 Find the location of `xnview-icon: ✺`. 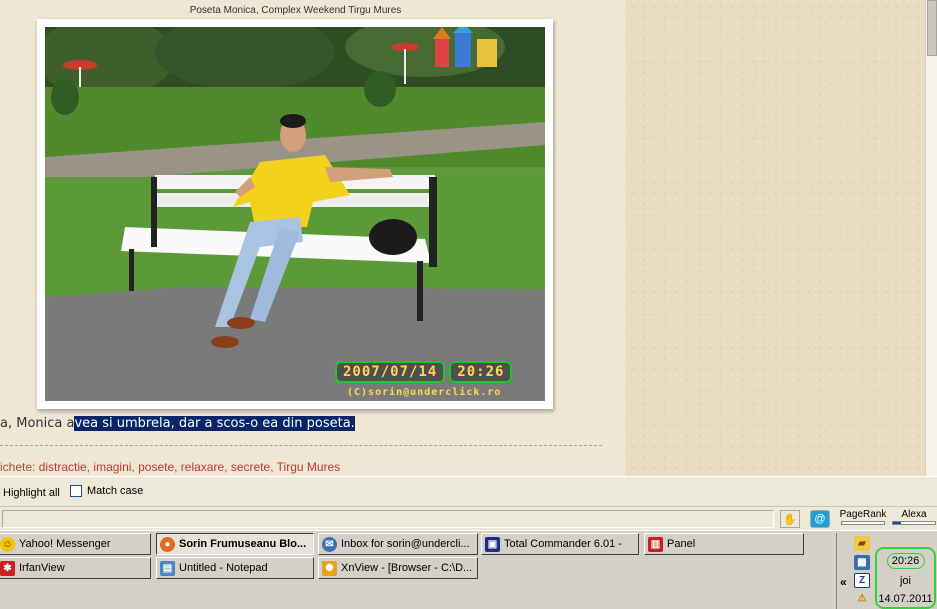

xnview-icon: ✺ is located at coordinates (329, 568).